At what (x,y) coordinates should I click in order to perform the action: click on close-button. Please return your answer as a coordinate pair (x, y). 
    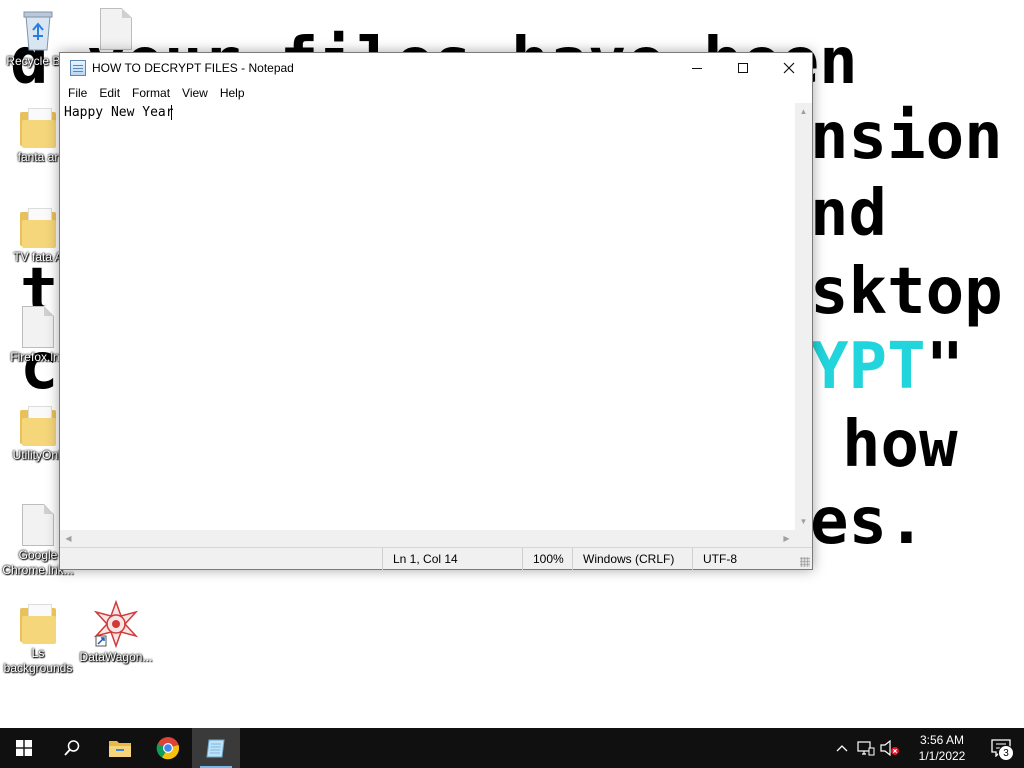
    Looking at the image, I should click on (789, 68).